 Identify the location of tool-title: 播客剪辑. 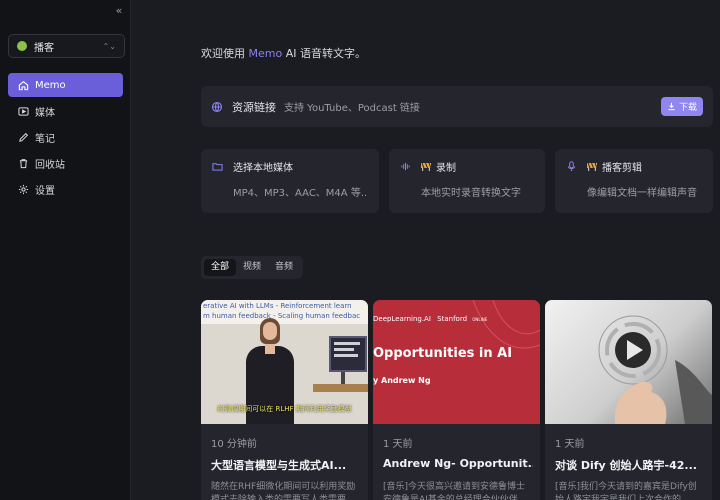
(622, 168).